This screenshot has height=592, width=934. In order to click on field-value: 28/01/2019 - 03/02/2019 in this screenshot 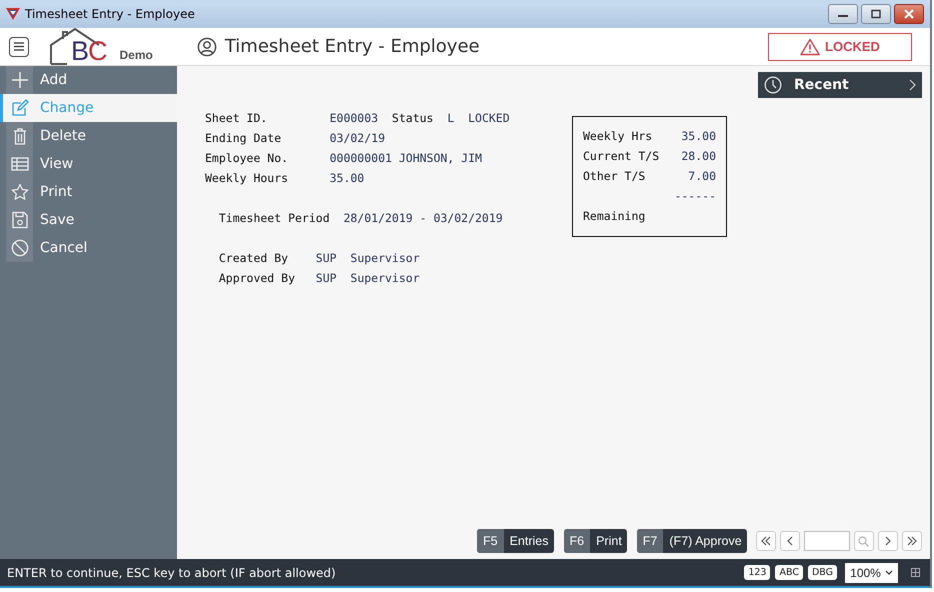, I will do `click(423, 218)`.